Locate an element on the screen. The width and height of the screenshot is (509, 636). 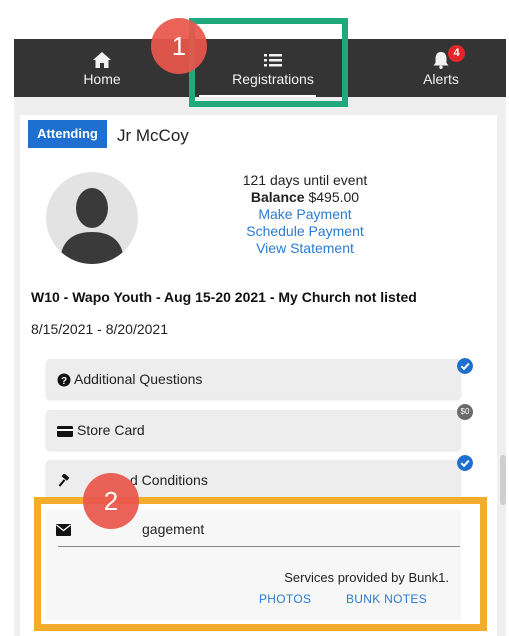
attending-tag: Attending is located at coordinates (67, 134).